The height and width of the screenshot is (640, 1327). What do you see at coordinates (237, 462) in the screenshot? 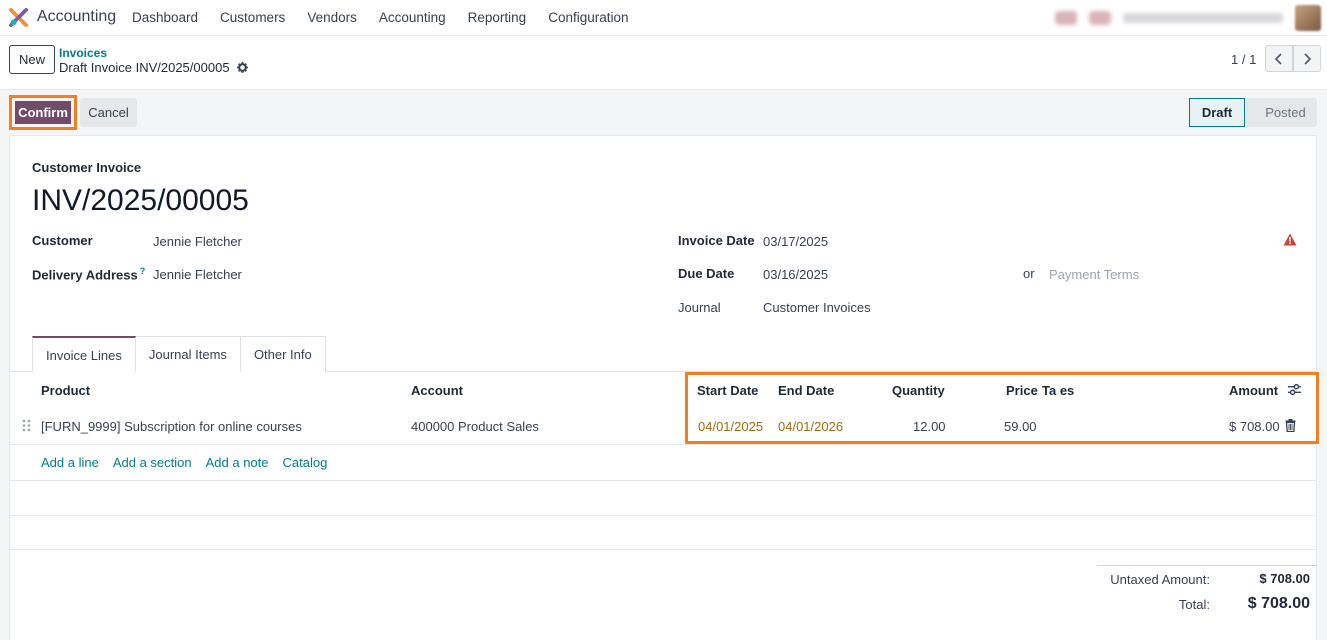
I see `add-note-link: Add a note` at bounding box center [237, 462].